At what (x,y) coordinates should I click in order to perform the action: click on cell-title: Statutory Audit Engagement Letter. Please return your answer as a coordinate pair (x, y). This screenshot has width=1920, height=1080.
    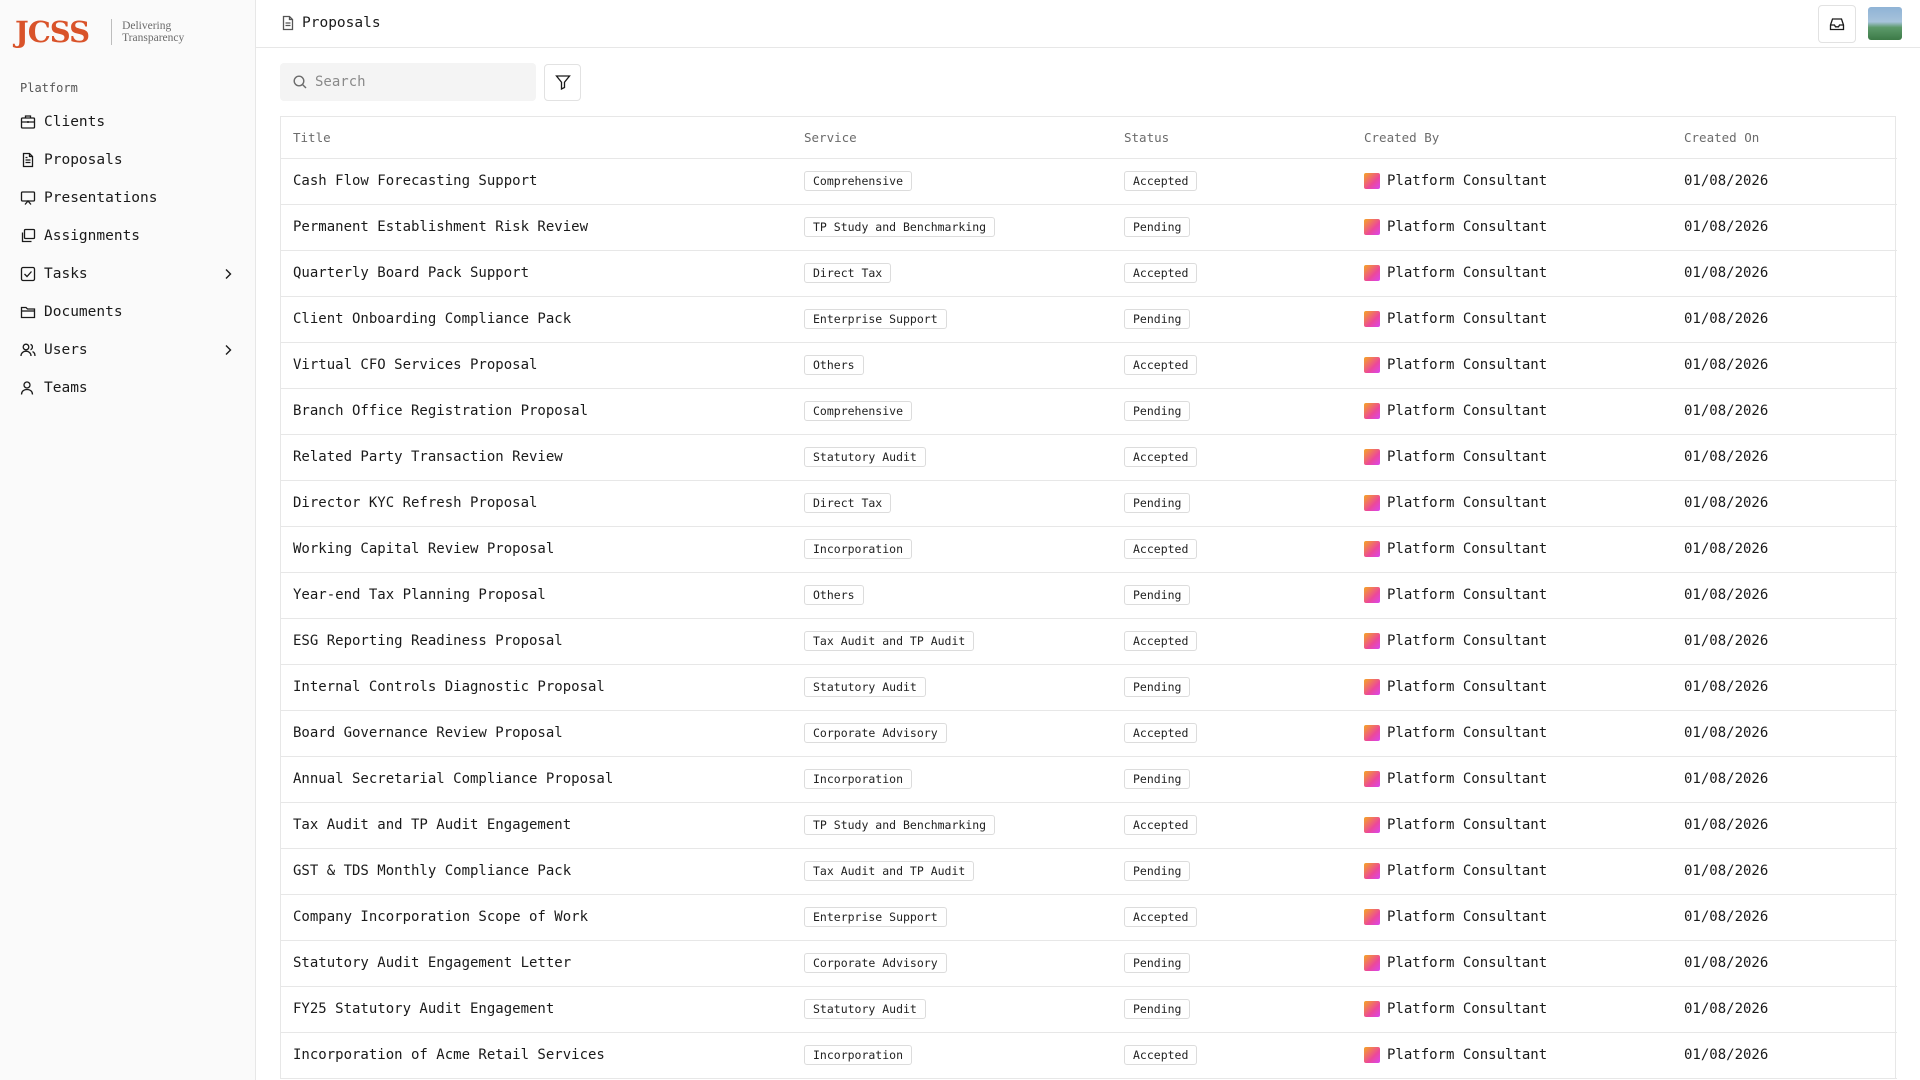
    Looking at the image, I should click on (536, 963).